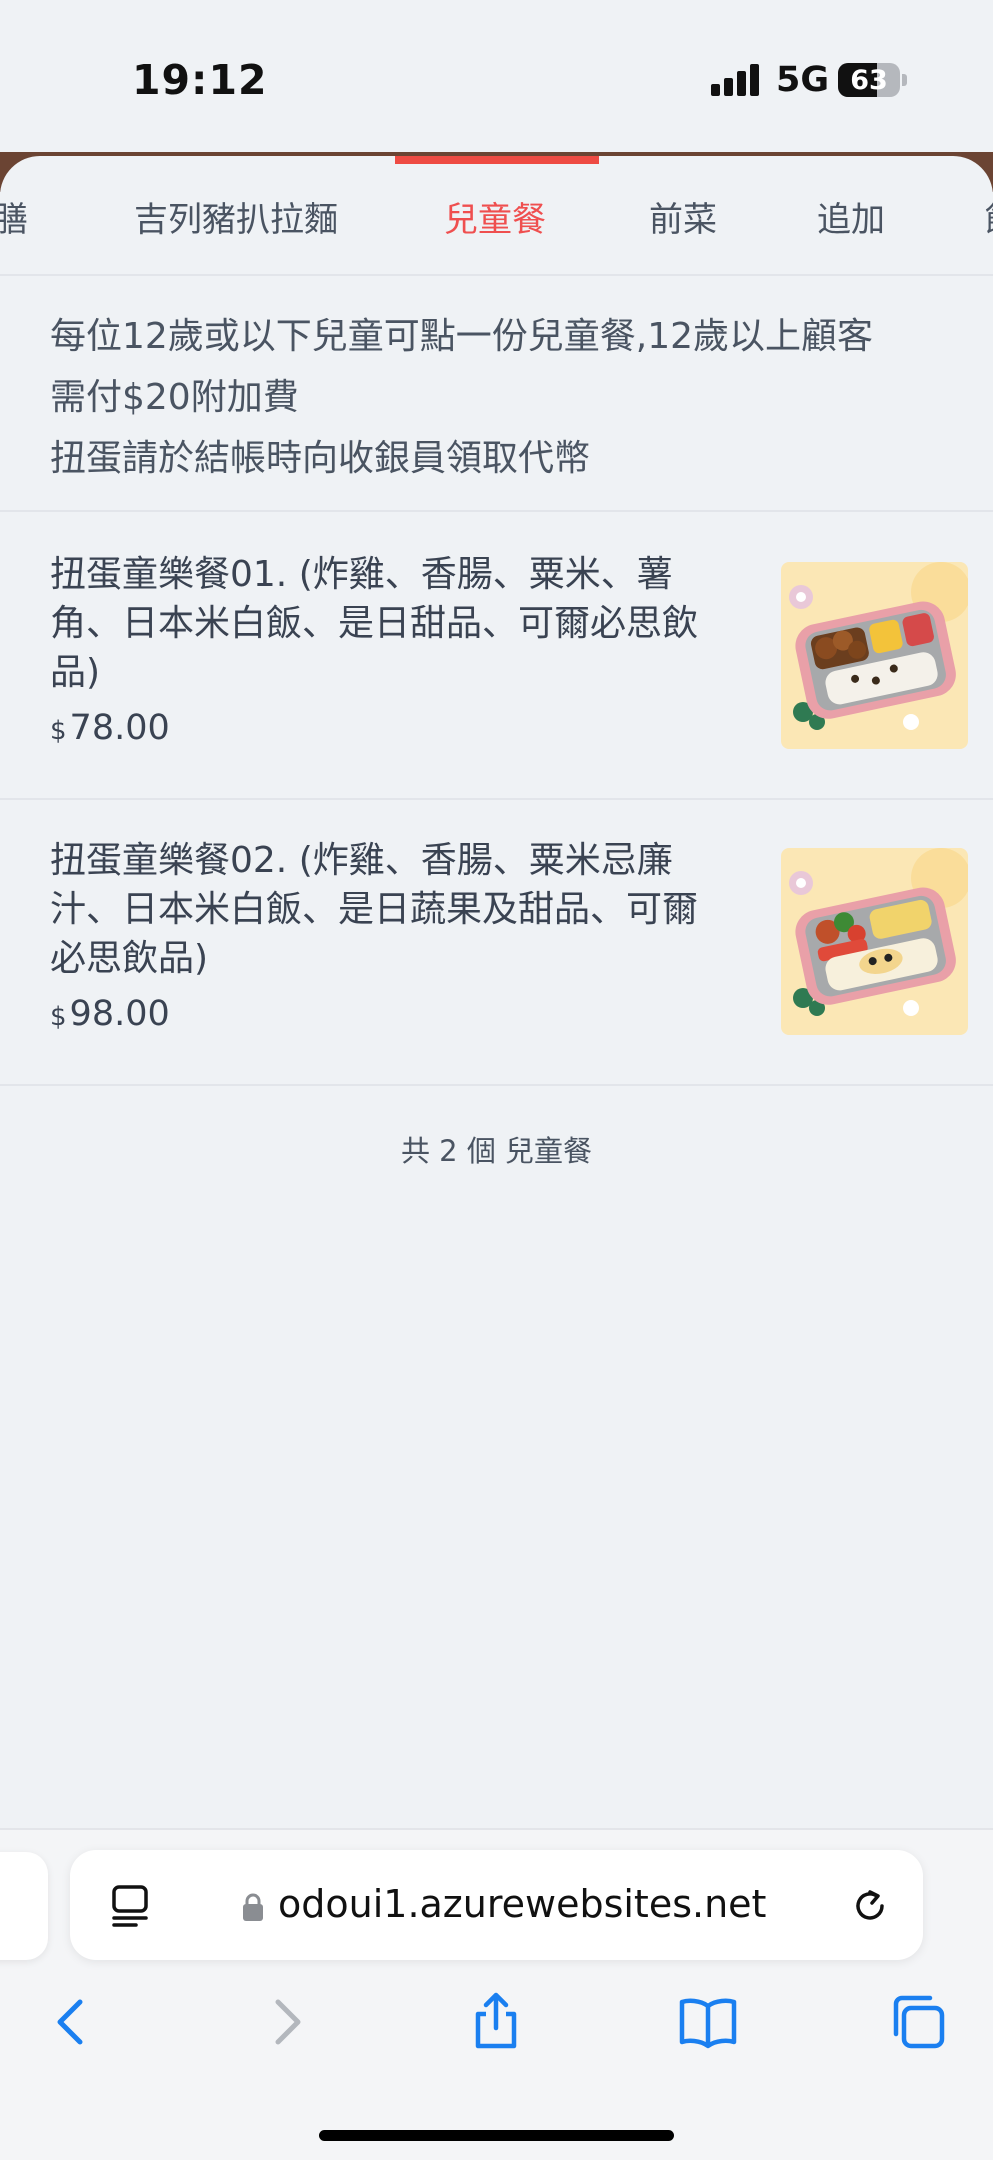 The image size is (993, 2160). Describe the element at coordinates (736, 80) in the screenshot. I see `cellular-signal-icon` at that location.